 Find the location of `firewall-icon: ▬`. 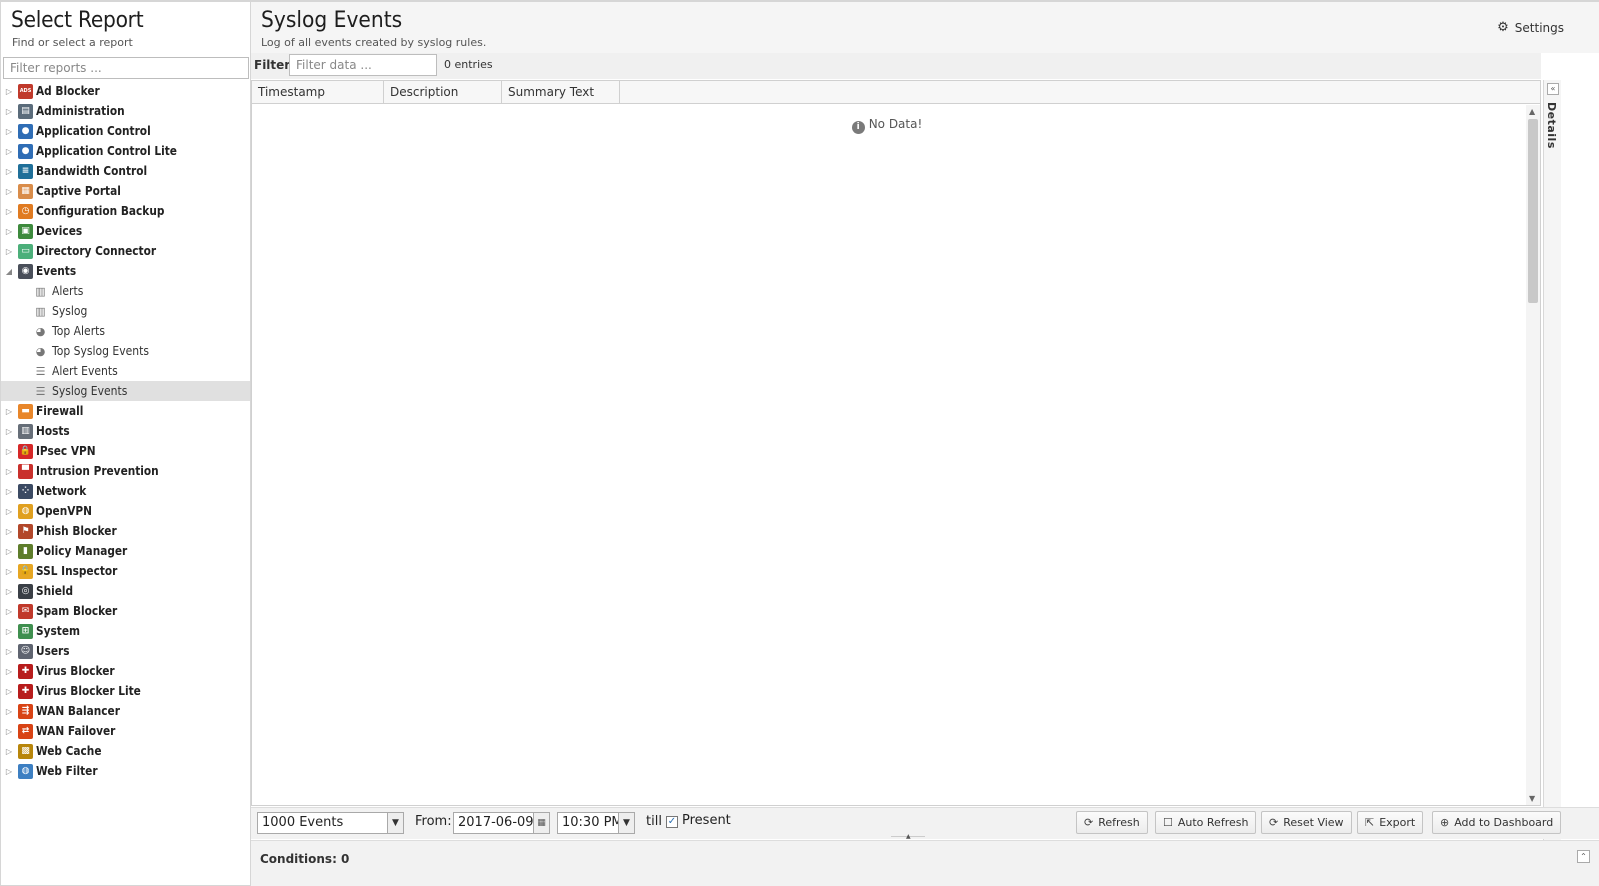

firewall-icon: ▬ is located at coordinates (25, 411).